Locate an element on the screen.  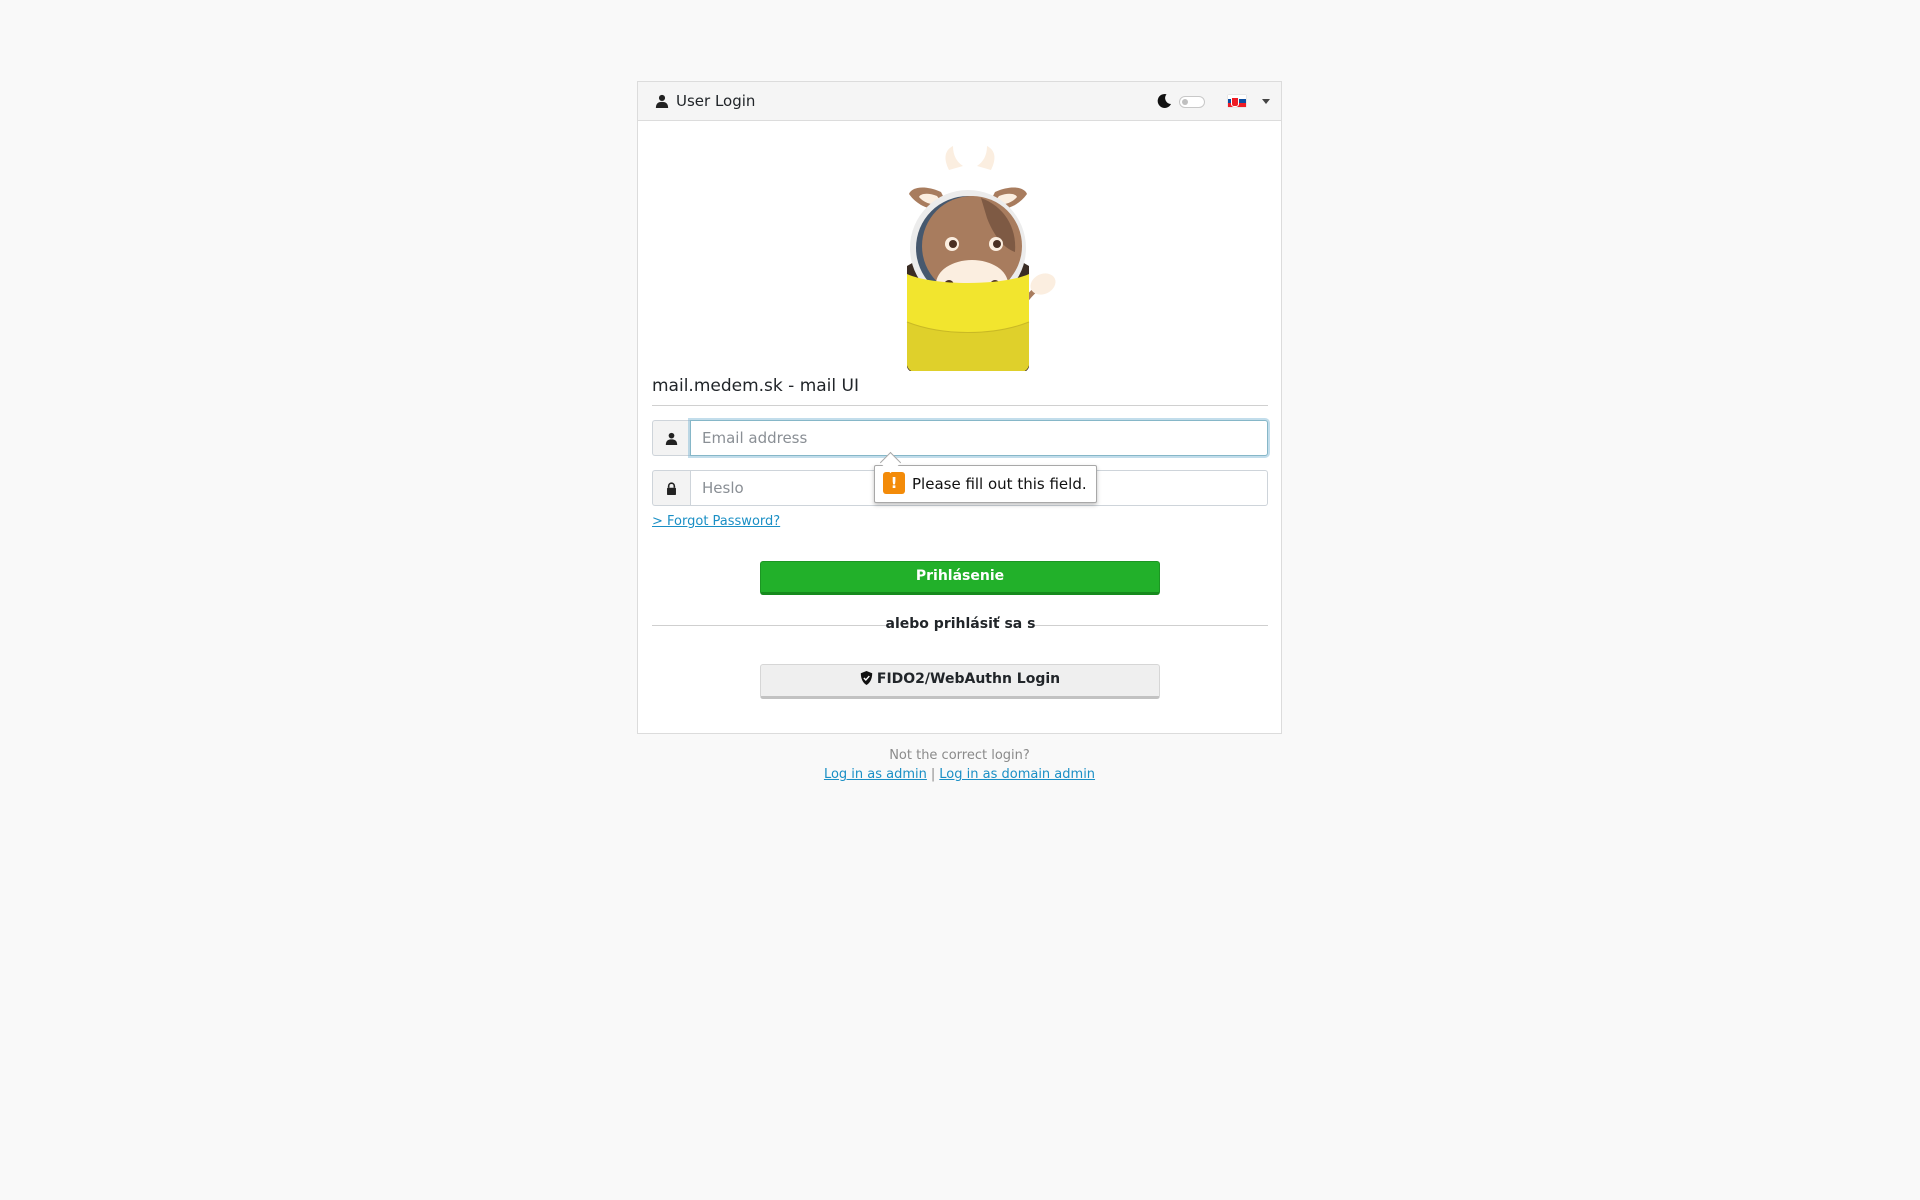
login-button: Prihlásenie is located at coordinates (960, 578).